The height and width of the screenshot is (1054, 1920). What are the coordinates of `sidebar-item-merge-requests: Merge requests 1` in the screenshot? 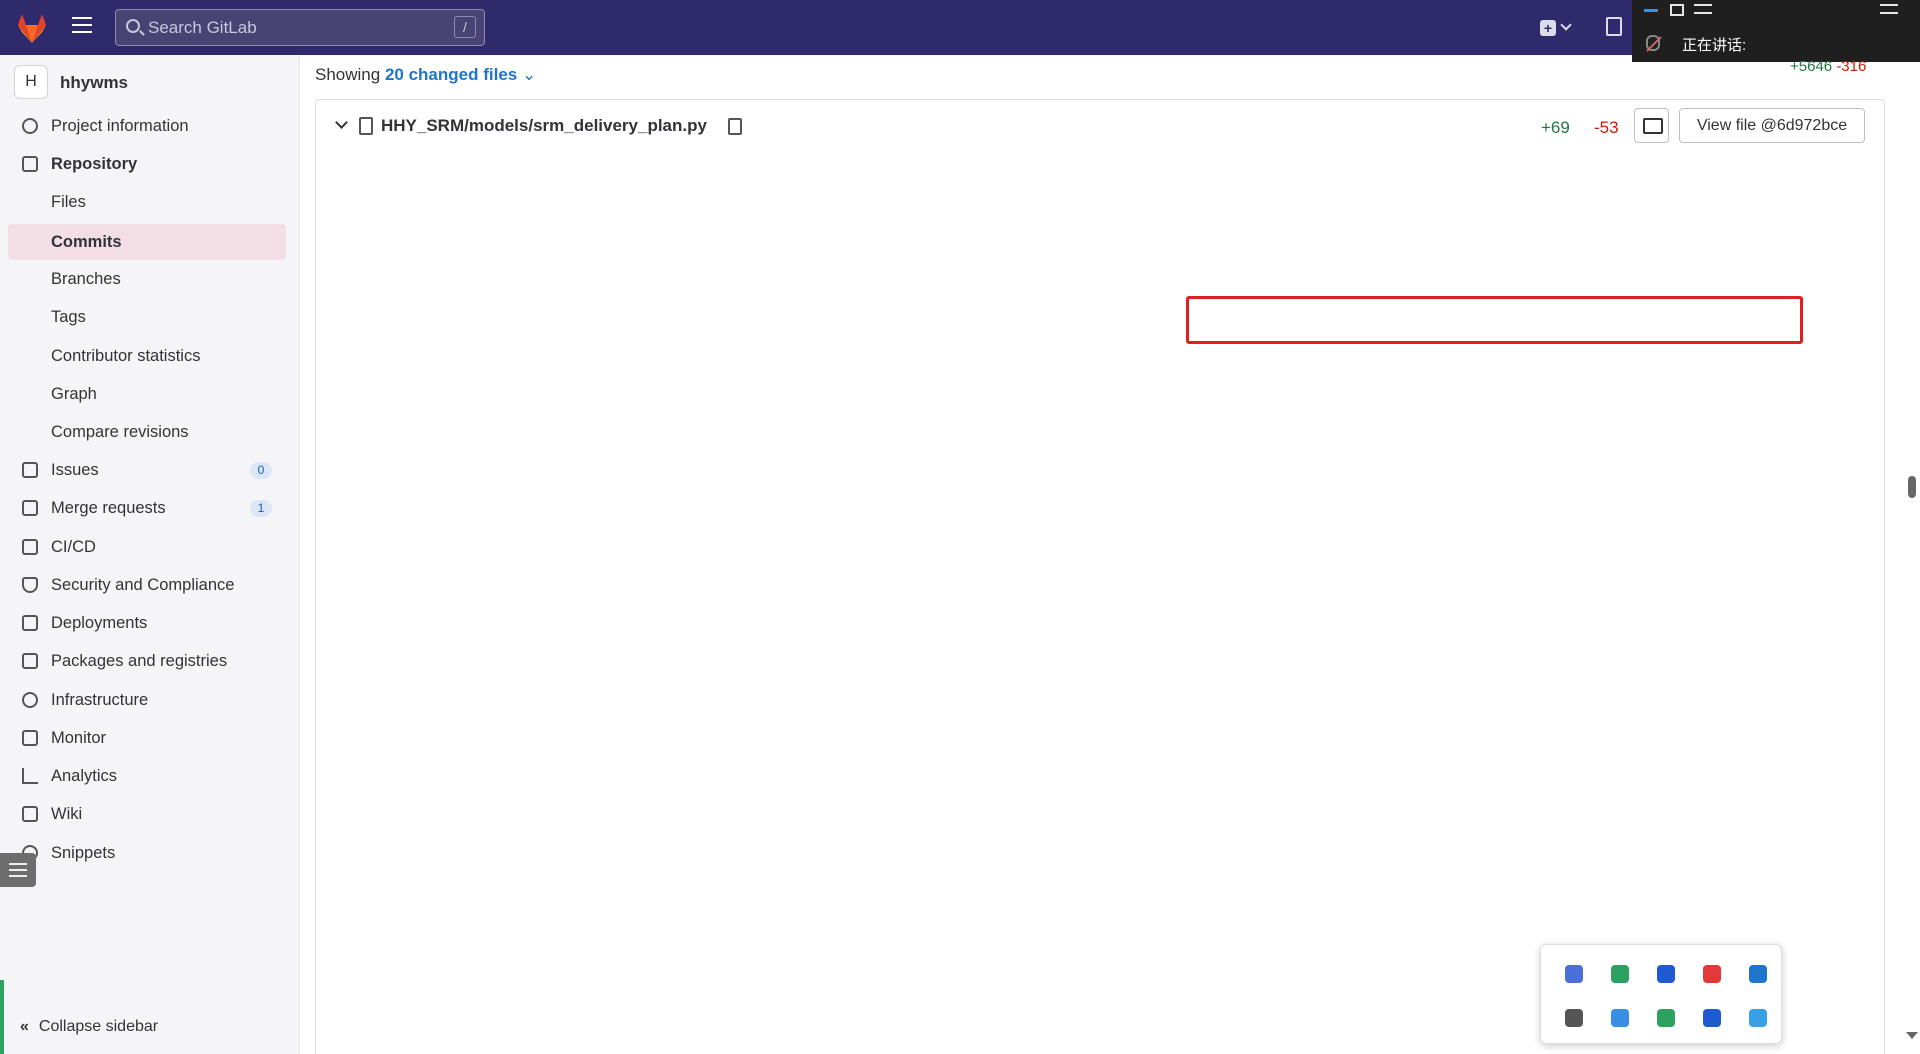 It's located at (147, 508).